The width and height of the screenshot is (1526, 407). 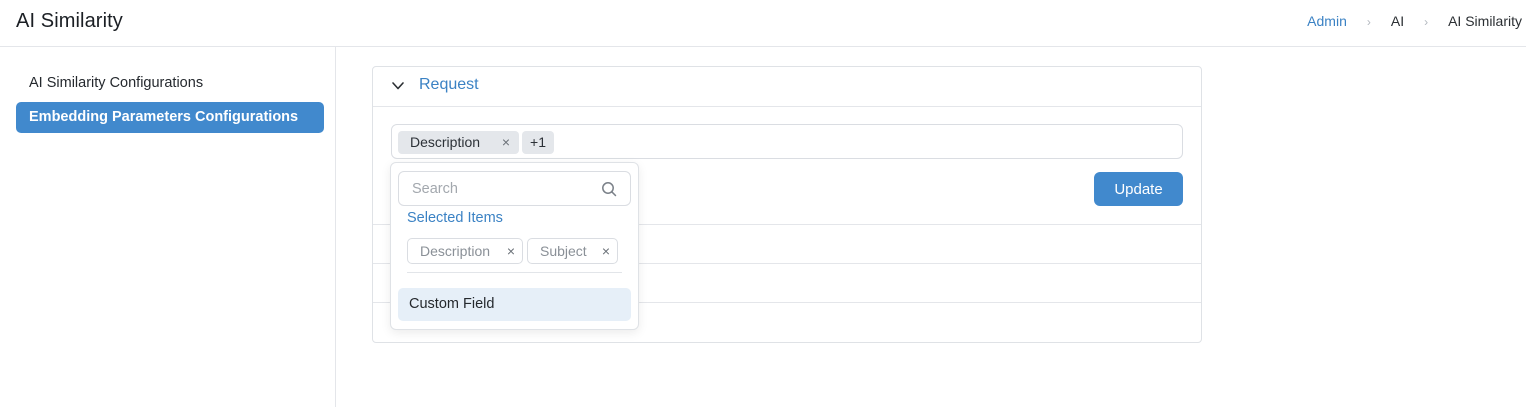 I want to click on sidebar-item-ai-similarity-configurations: AI Similarity Configurations, so click(x=170, y=83).